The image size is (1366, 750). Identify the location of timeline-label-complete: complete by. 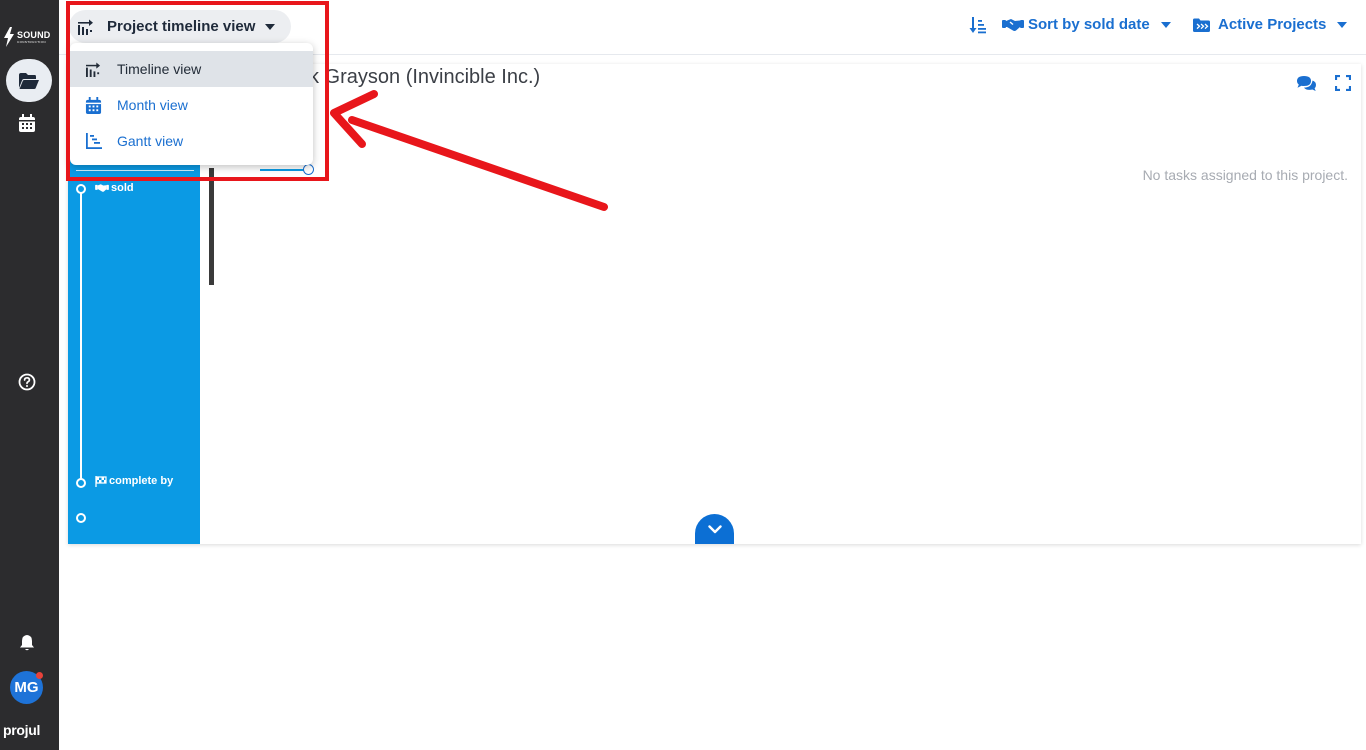
(134, 481).